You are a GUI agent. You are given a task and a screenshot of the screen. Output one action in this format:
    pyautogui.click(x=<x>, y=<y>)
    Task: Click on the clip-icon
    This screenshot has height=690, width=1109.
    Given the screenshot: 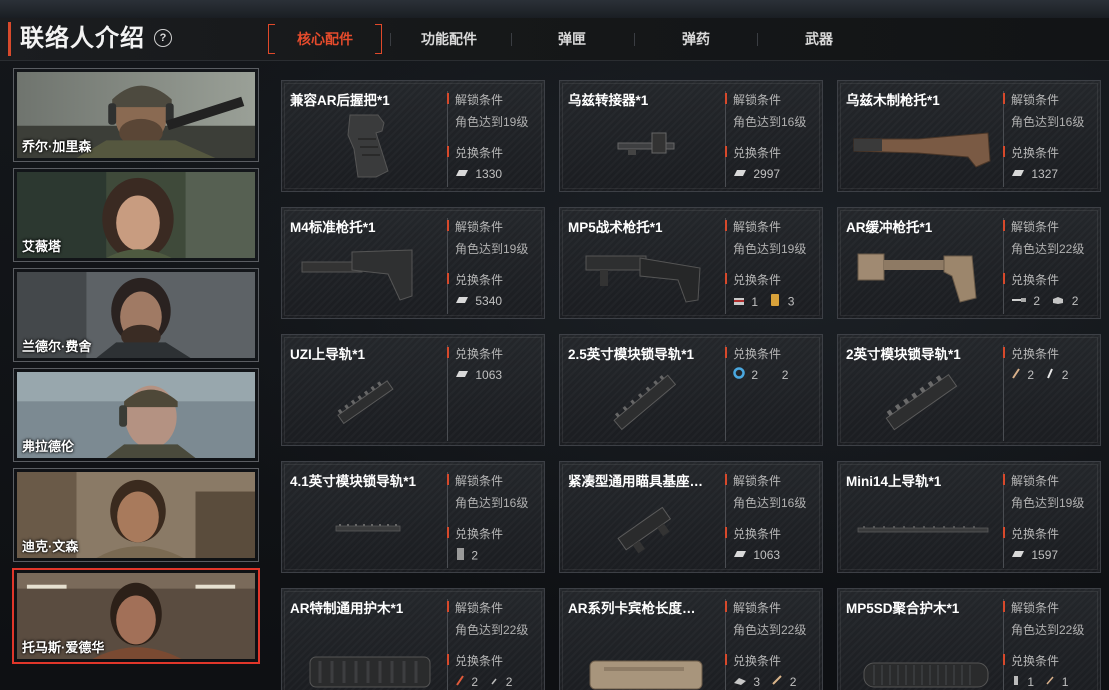 What is the action you would take?
    pyautogui.click(x=740, y=682)
    